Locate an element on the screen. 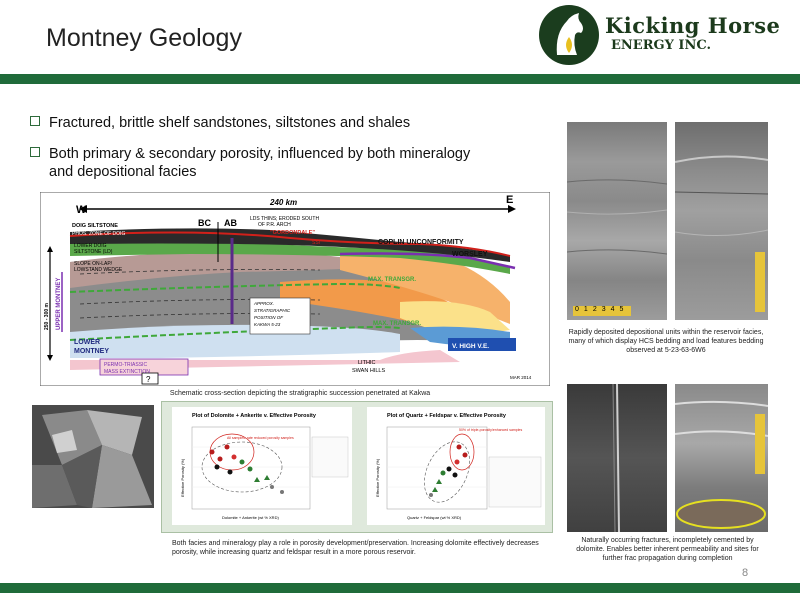  logo-name: Kicking Horse is located at coordinates (693, 25).